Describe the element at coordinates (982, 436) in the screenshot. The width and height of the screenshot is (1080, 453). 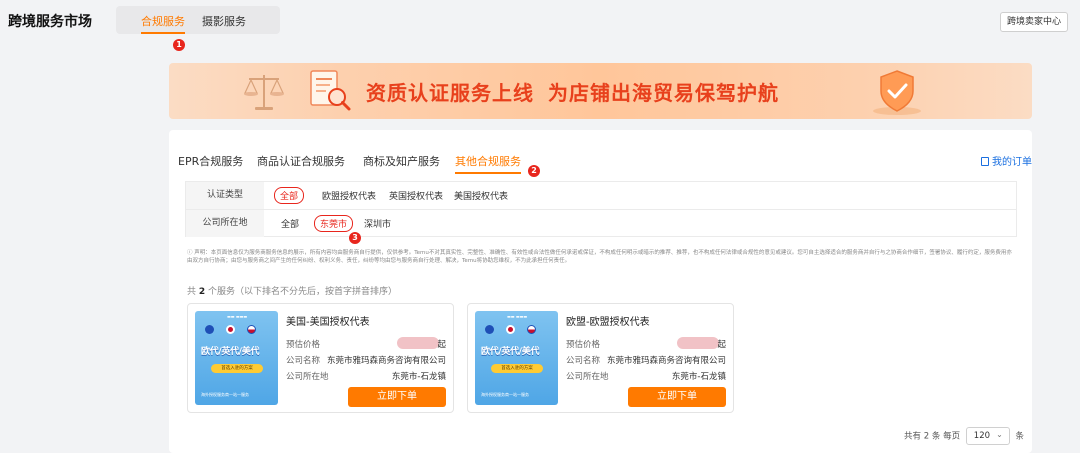
I see `page-size-value: 120` at that location.